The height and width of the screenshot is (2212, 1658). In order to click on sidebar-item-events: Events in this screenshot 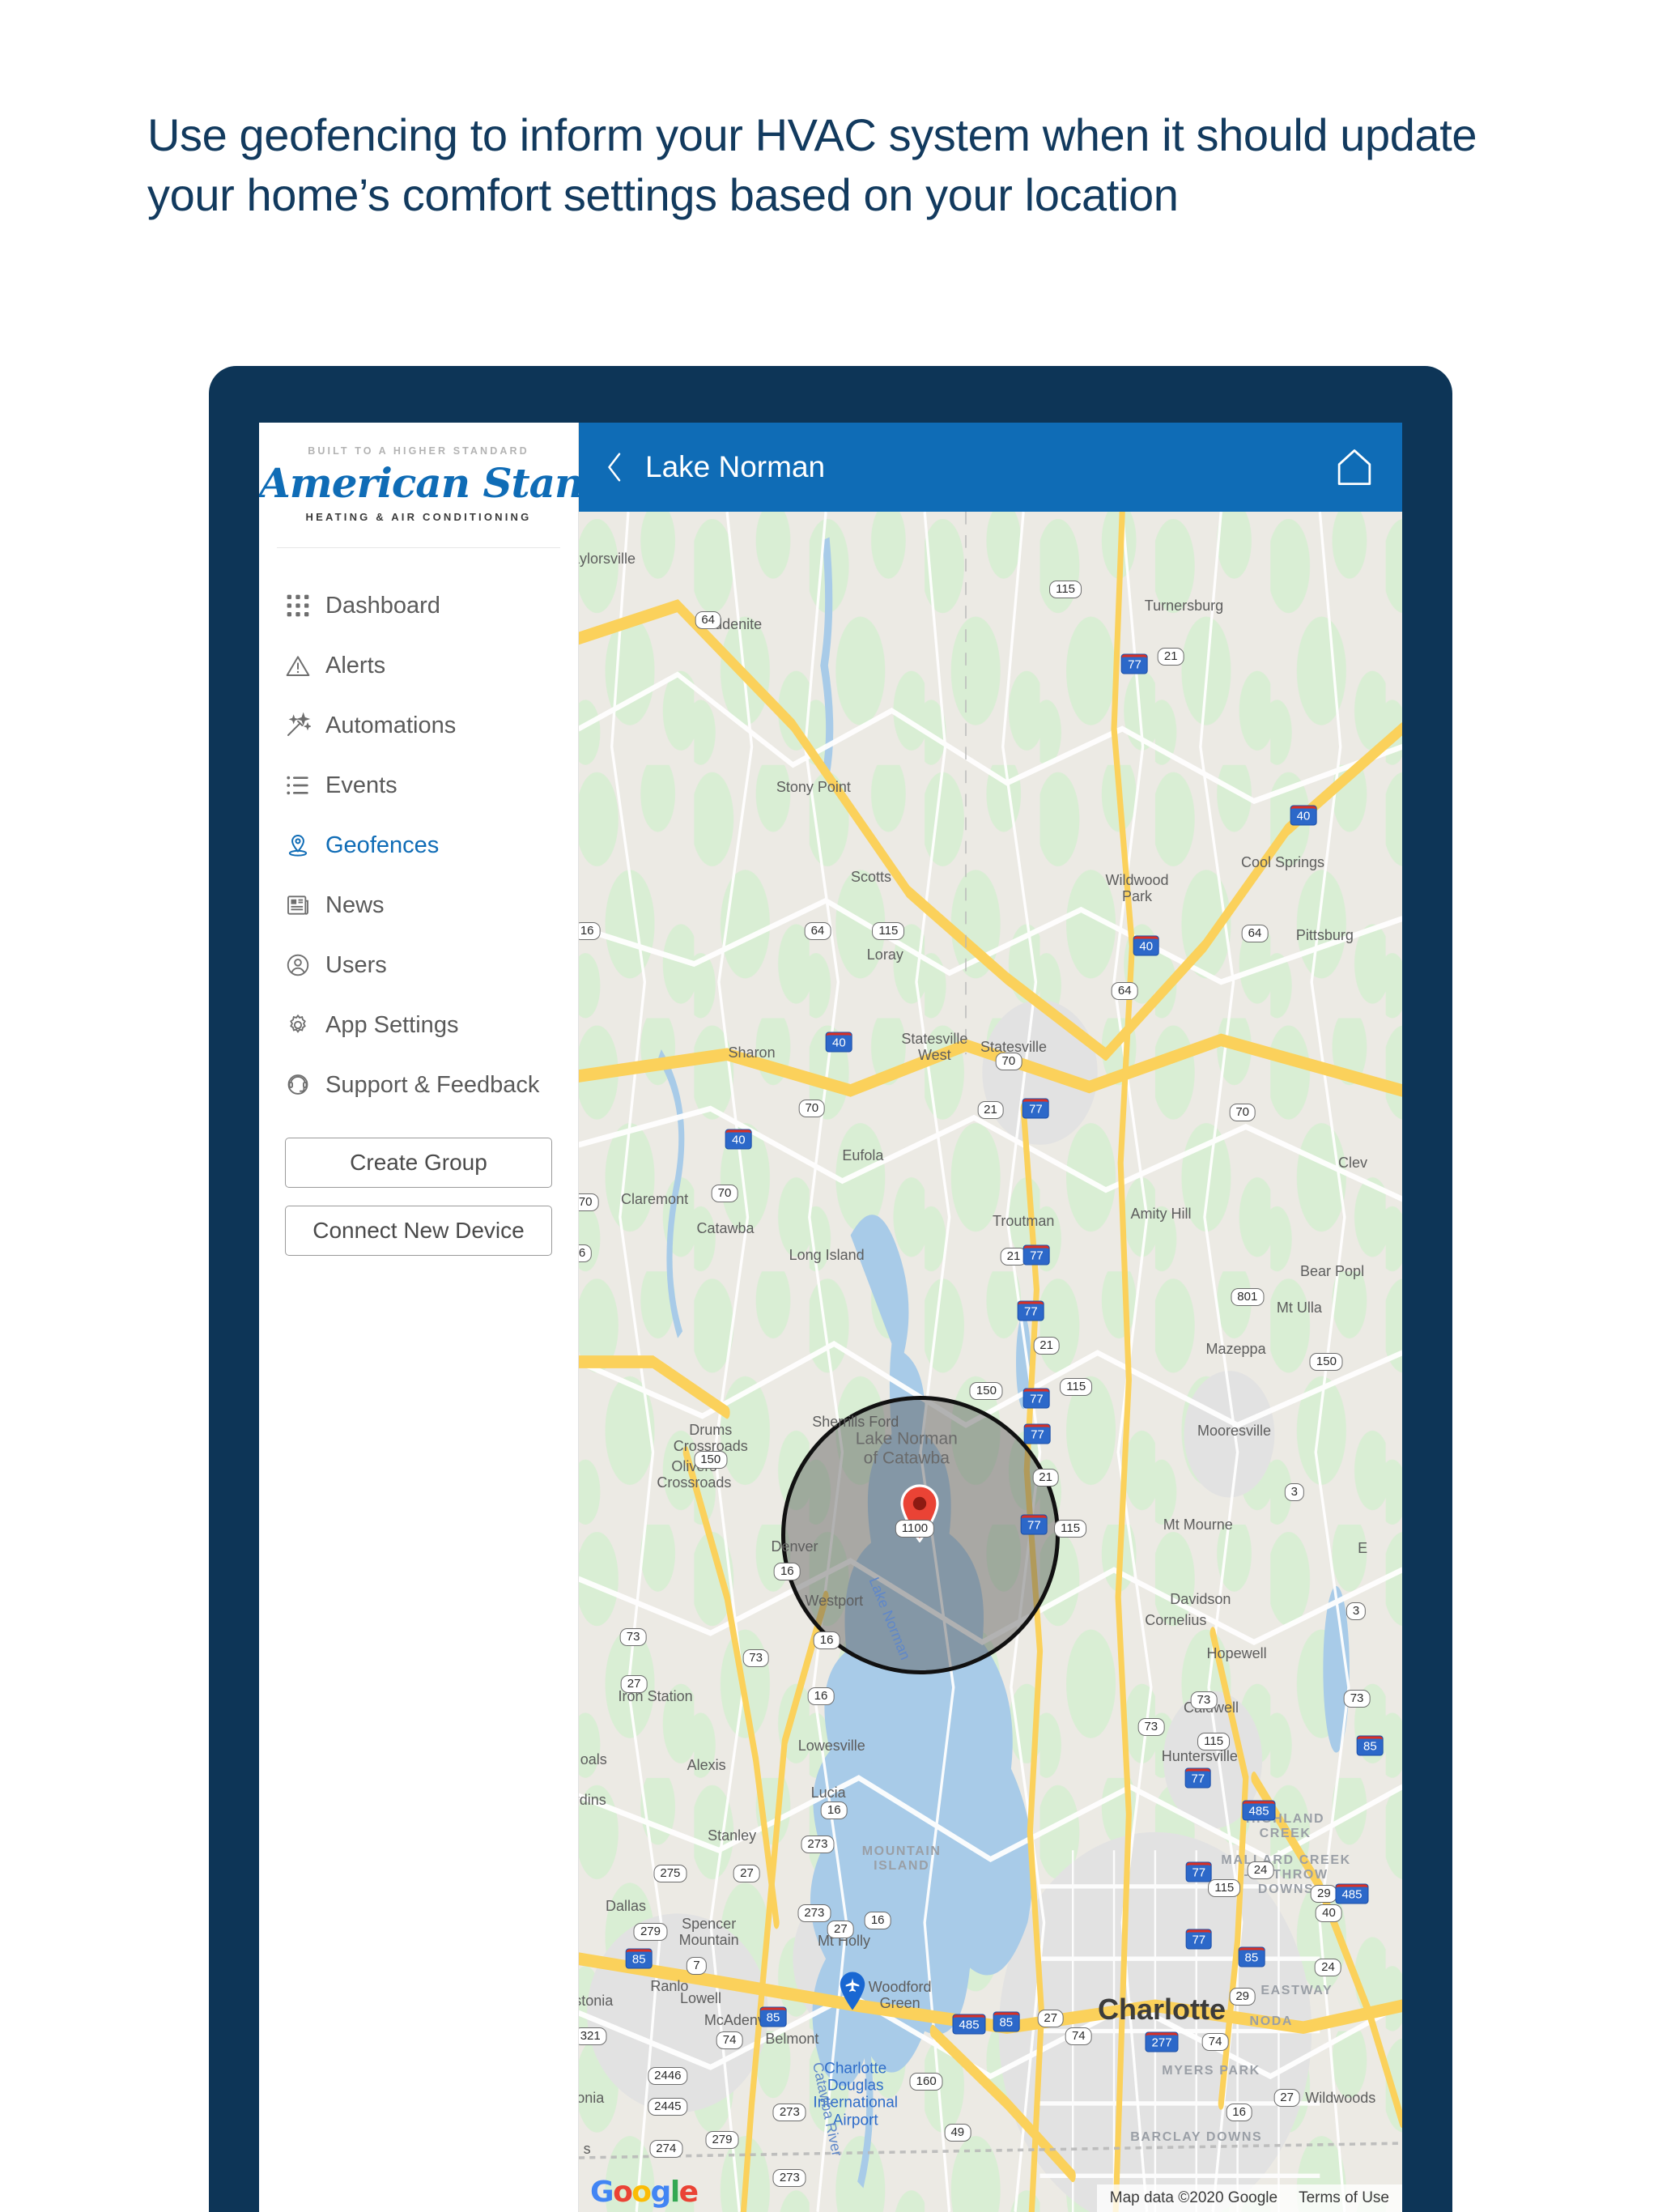, I will do `click(418, 785)`.